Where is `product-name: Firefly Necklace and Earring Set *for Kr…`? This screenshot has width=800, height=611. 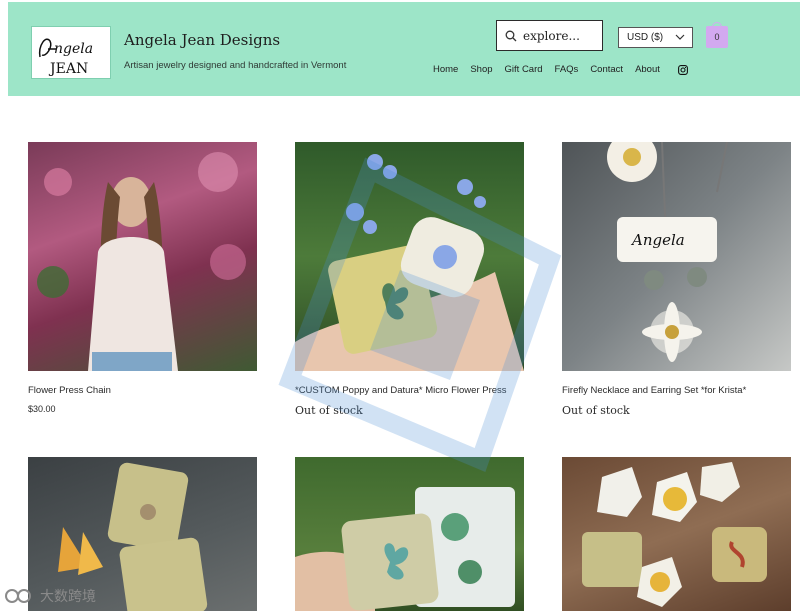
product-name: Firefly Necklace and Earring Set *for Kr… is located at coordinates (654, 390).